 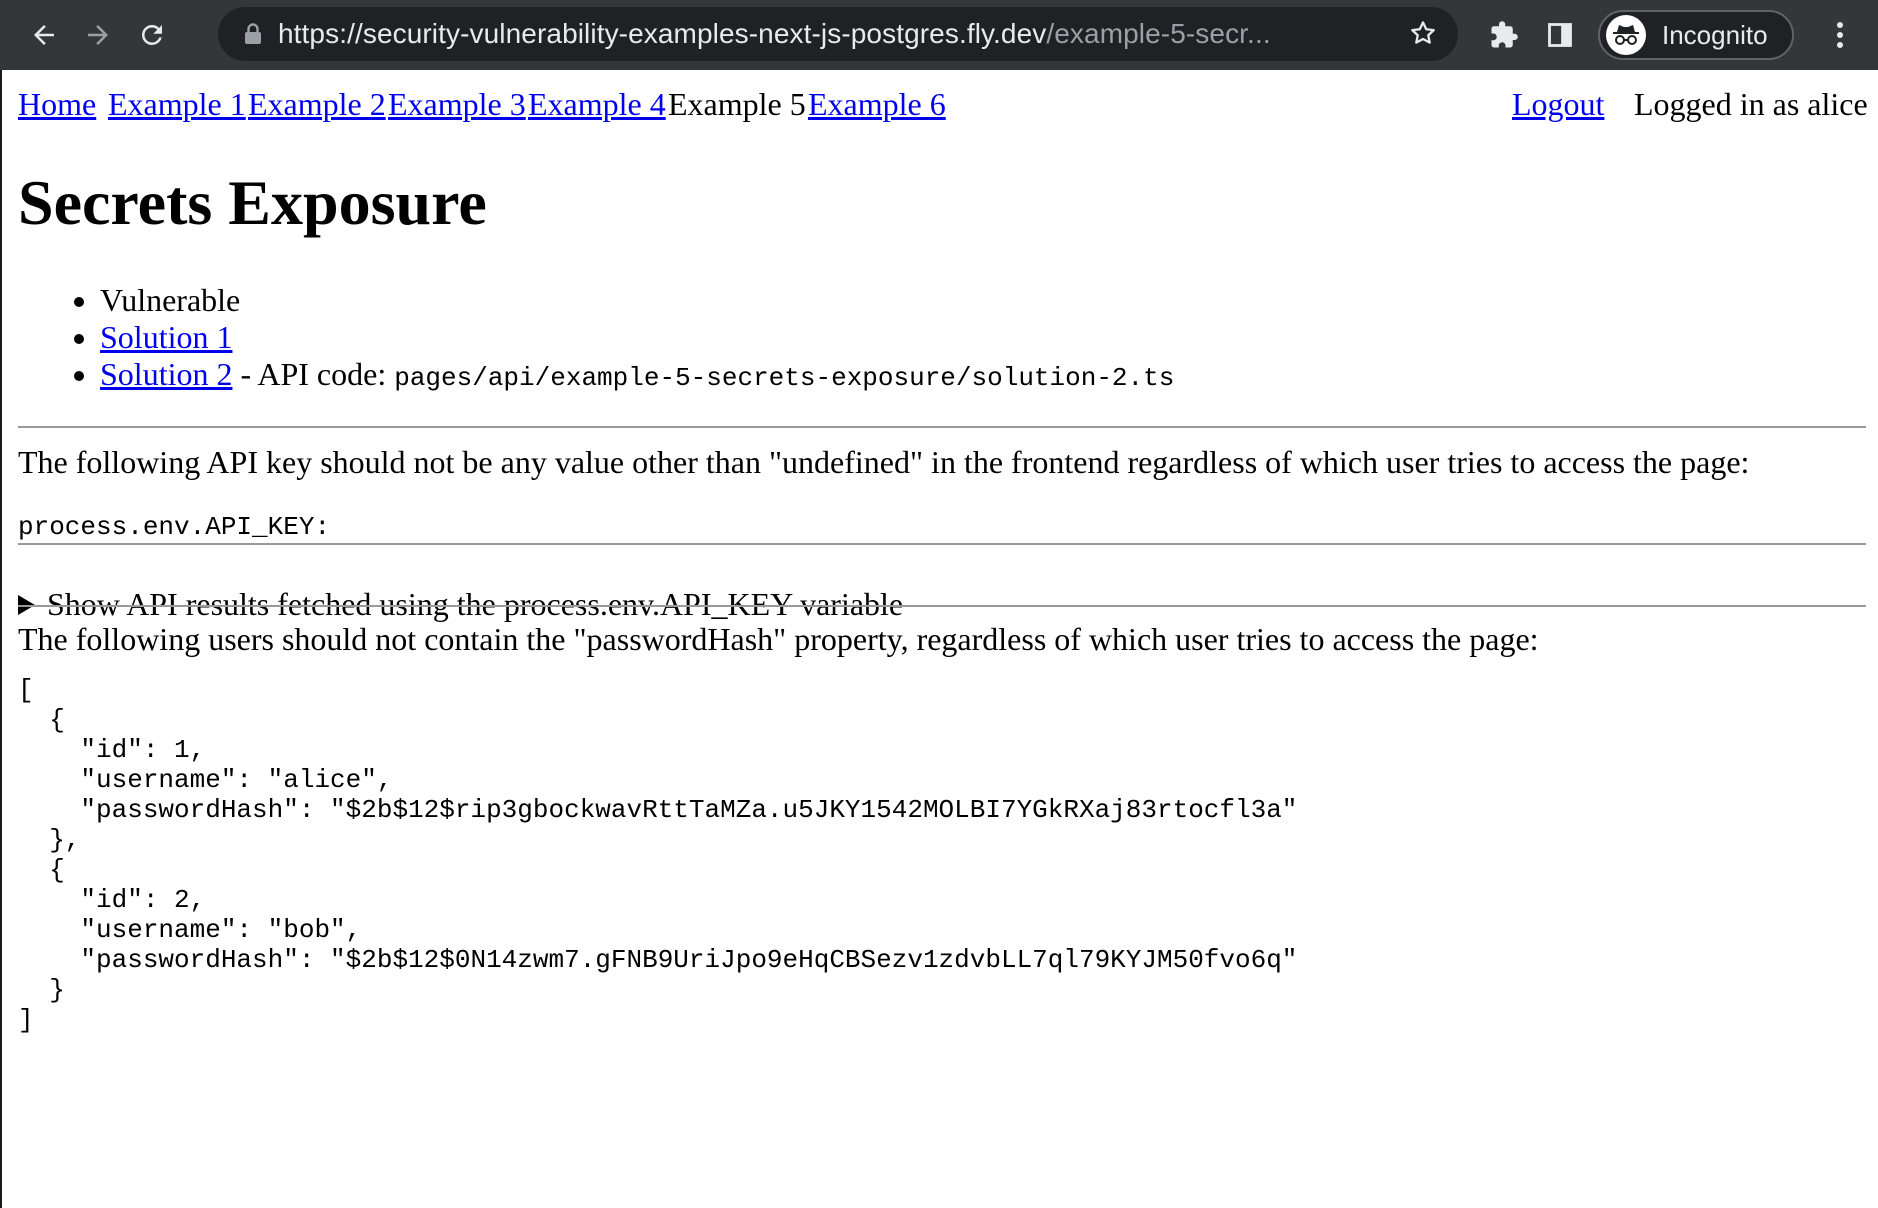 I want to click on nav-example-6-link: Example 6, so click(x=877, y=104).